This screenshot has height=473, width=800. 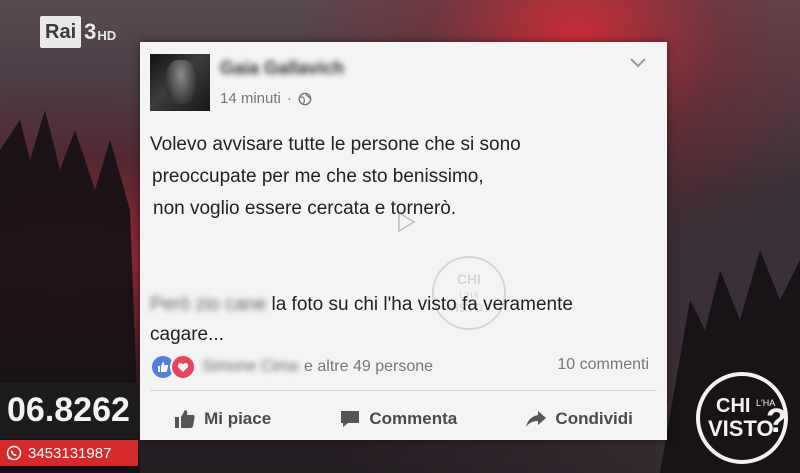 What do you see at coordinates (107, 35) in the screenshot?
I see `channel-hd: HD` at bounding box center [107, 35].